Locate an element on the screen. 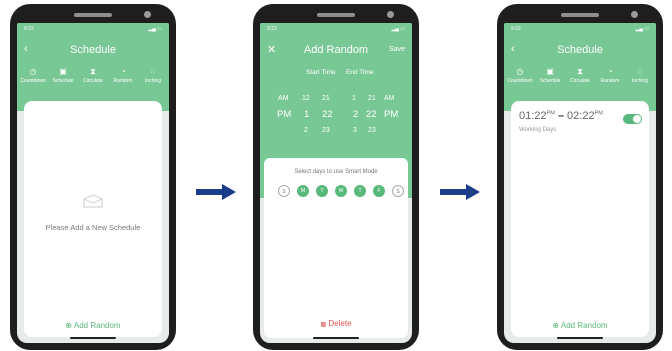  end-time-label: End Time is located at coordinates (360, 72).